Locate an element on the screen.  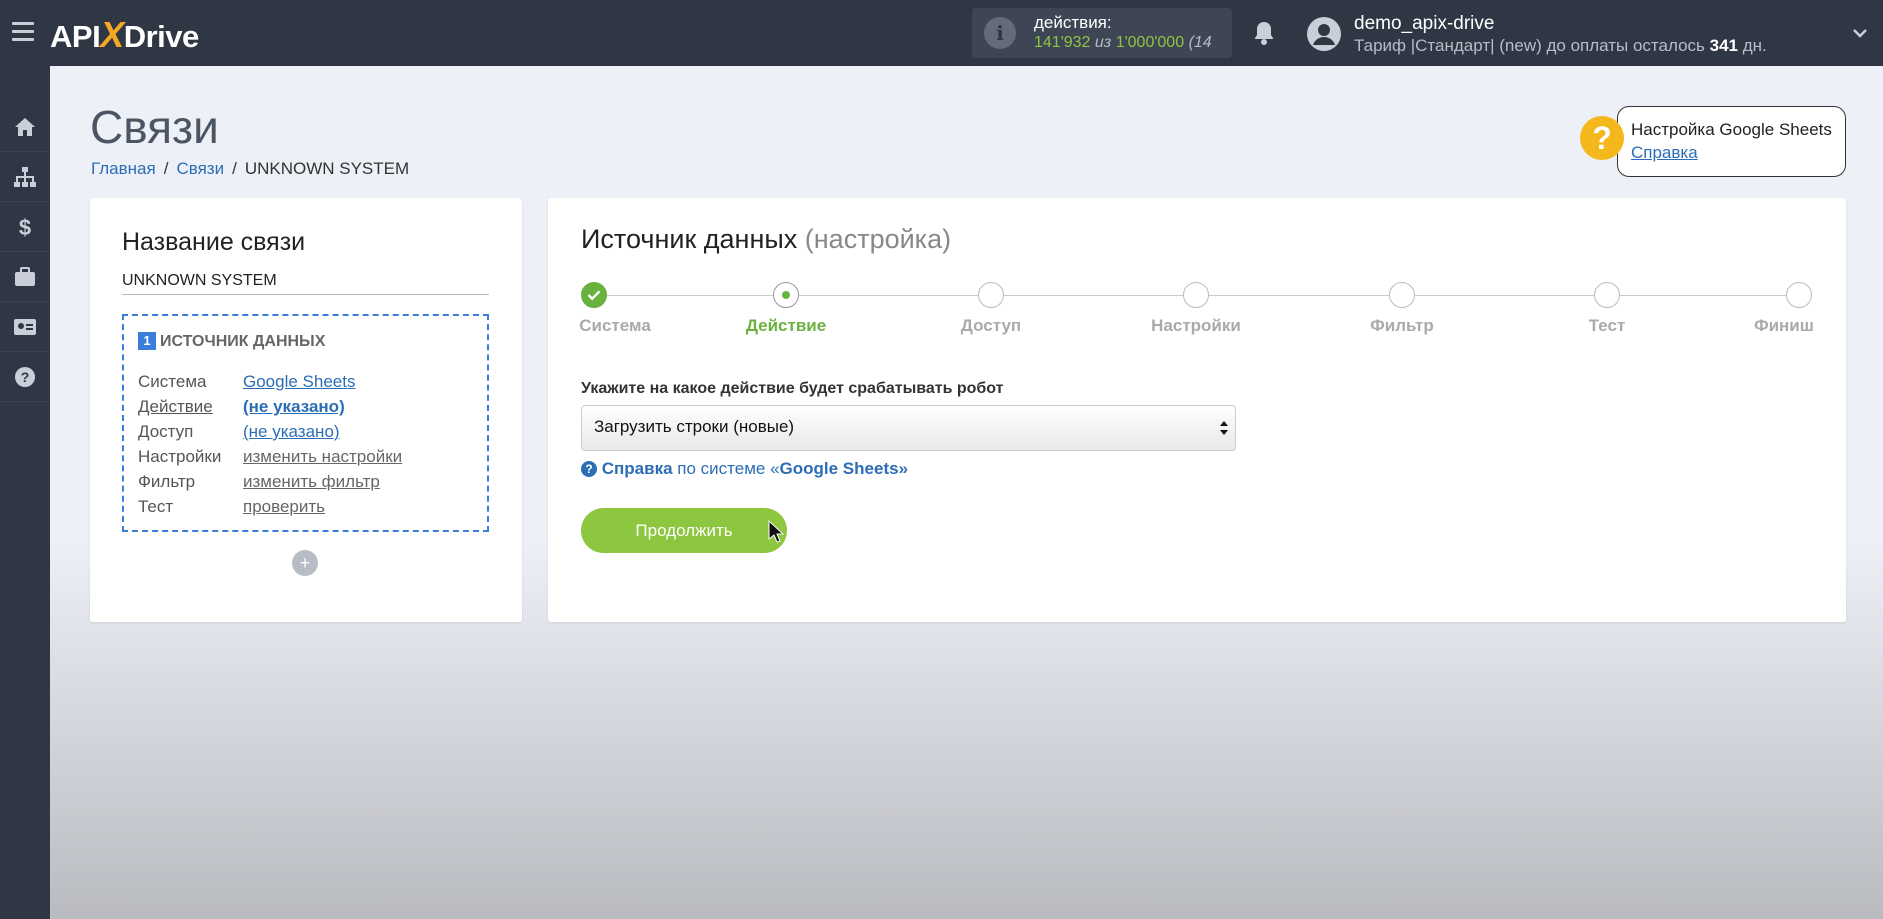
step-test-dot is located at coordinates (1607, 295).